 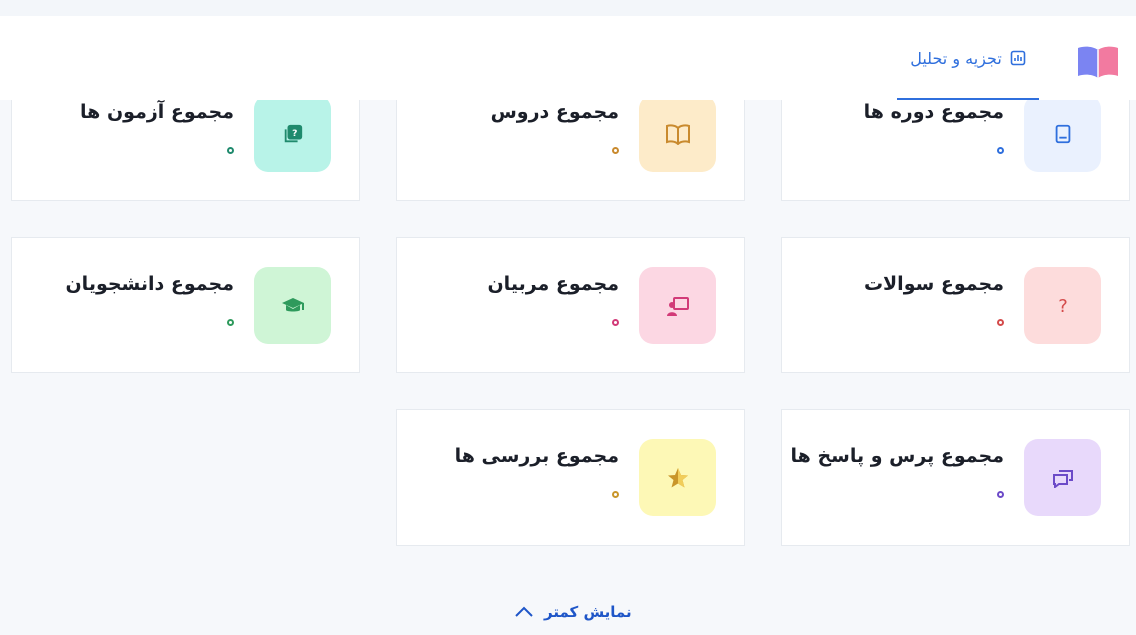 I want to click on show-less-label: نمایش کمتر, so click(x=588, y=612).